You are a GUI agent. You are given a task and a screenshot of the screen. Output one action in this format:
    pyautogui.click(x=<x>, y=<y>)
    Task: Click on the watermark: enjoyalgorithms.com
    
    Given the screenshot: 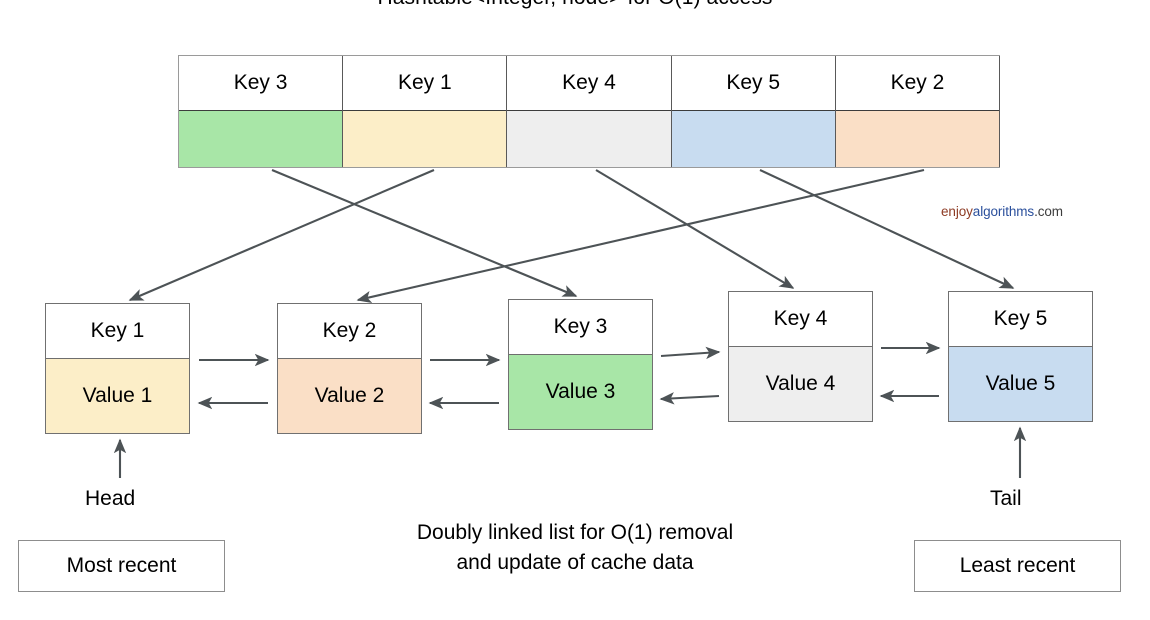 What is the action you would take?
    pyautogui.click(x=1002, y=211)
    